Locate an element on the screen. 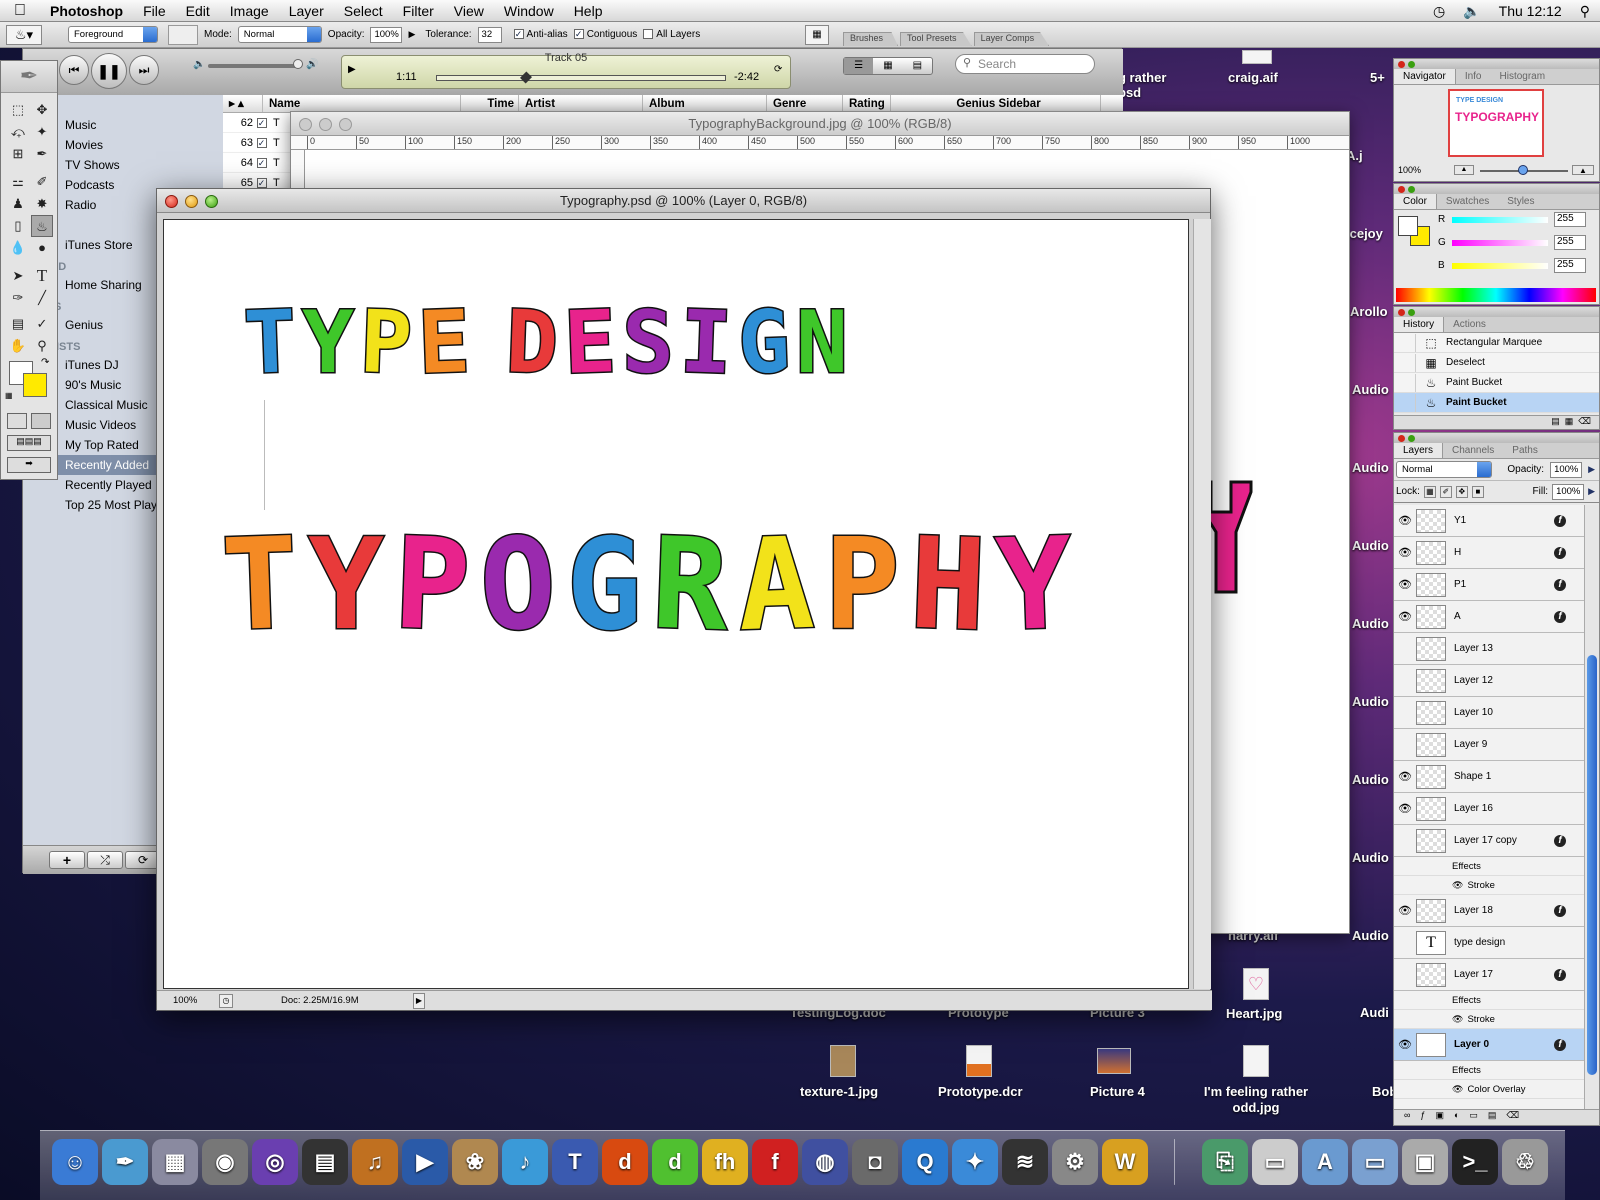  heart-file-icon: ♡ is located at coordinates (1256, 984).